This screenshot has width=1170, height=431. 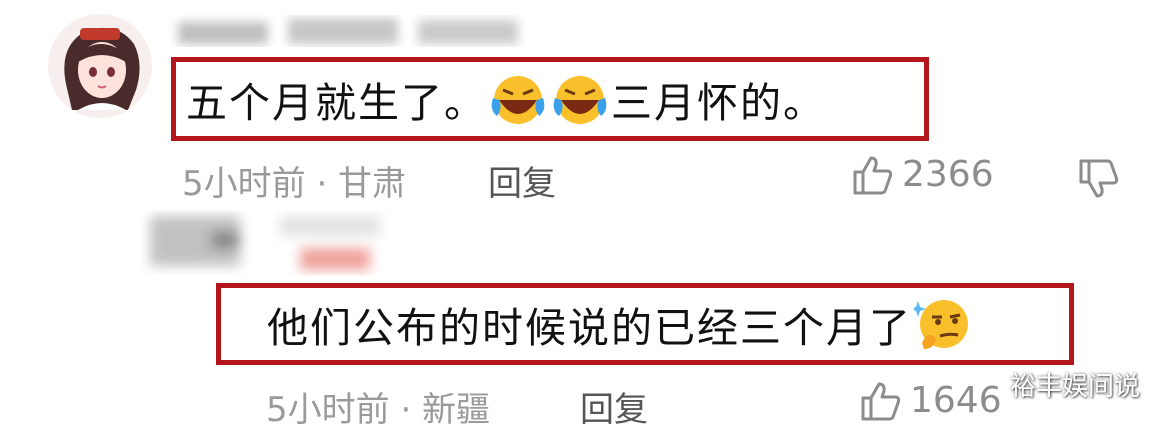 What do you see at coordinates (1075, 387) in the screenshot?
I see `watermark: 裕丰娱间说` at bounding box center [1075, 387].